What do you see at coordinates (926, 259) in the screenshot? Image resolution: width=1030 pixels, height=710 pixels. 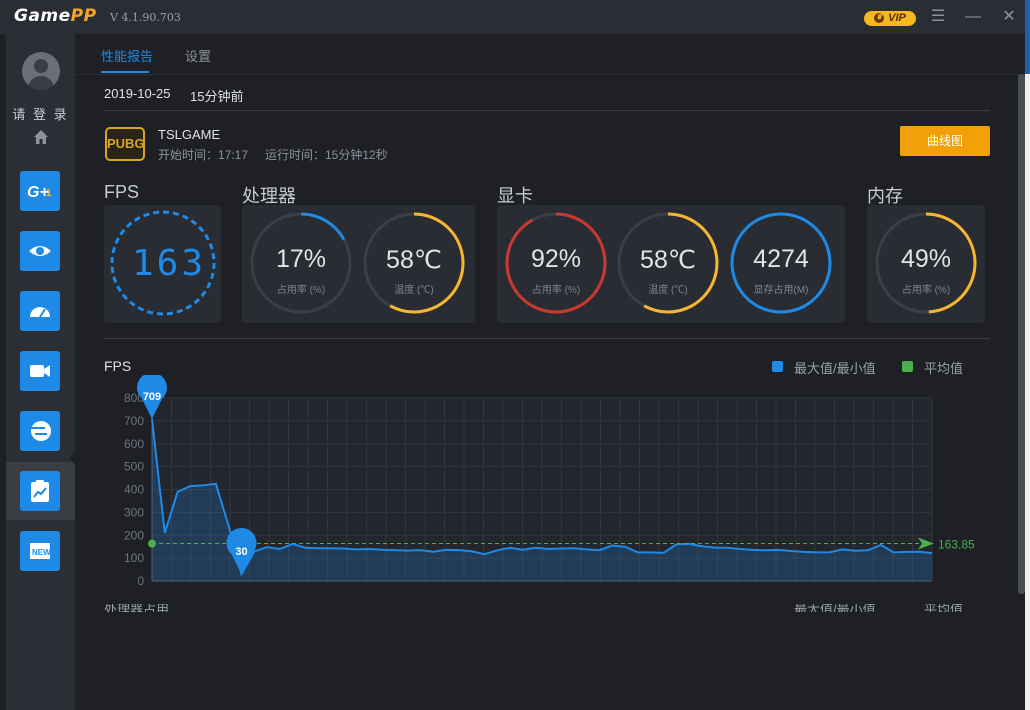 I see `memory-usage-value: 49%` at bounding box center [926, 259].